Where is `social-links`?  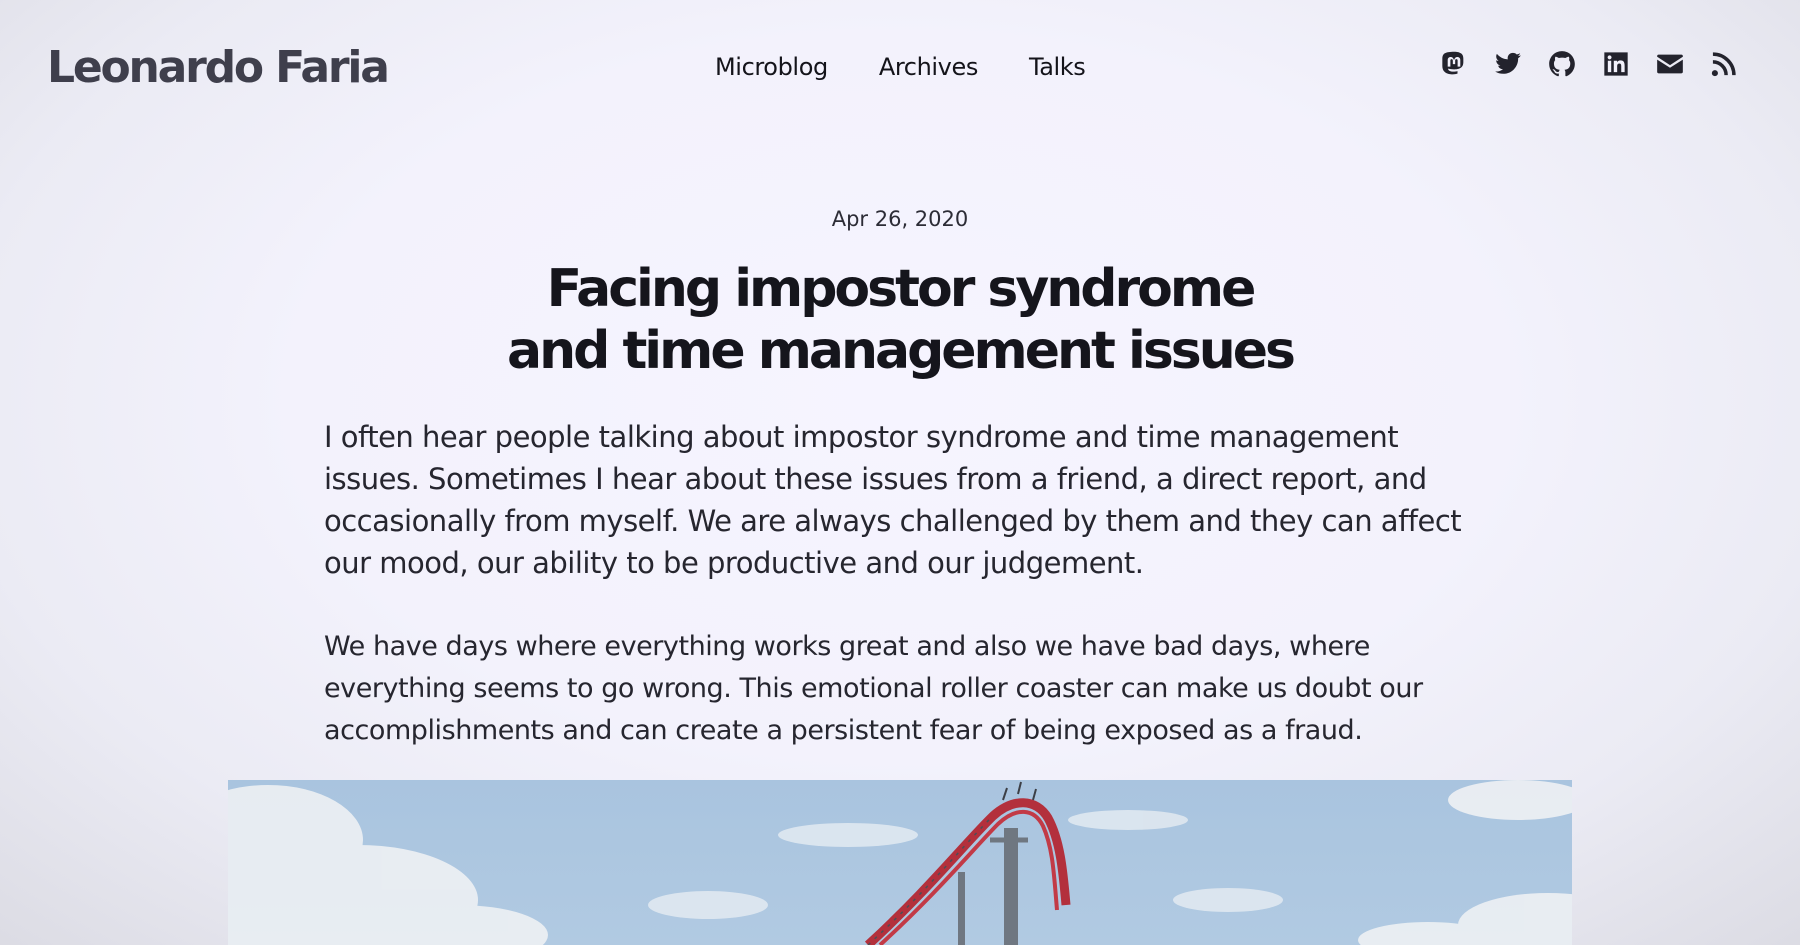 social-links is located at coordinates (1589, 64).